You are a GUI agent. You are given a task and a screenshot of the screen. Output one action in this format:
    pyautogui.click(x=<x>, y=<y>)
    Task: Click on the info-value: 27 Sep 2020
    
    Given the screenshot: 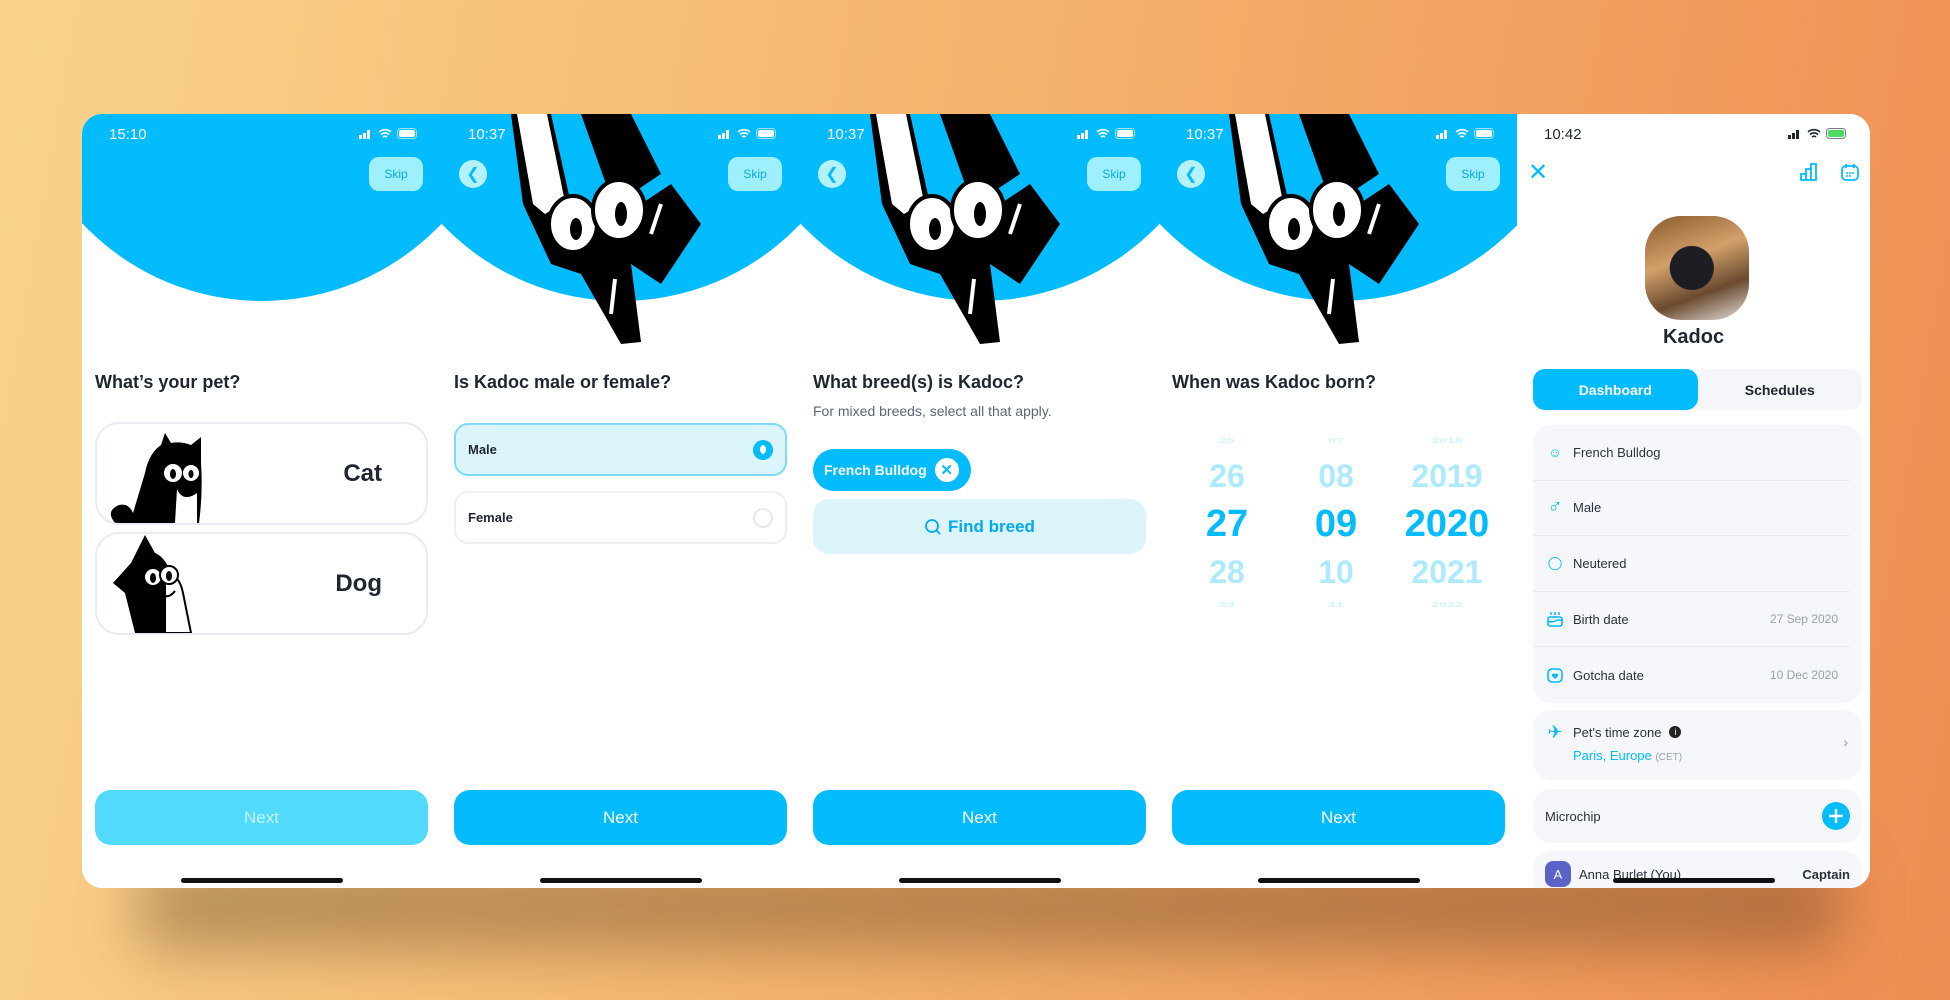 What is the action you would take?
    pyautogui.click(x=1803, y=619)
    